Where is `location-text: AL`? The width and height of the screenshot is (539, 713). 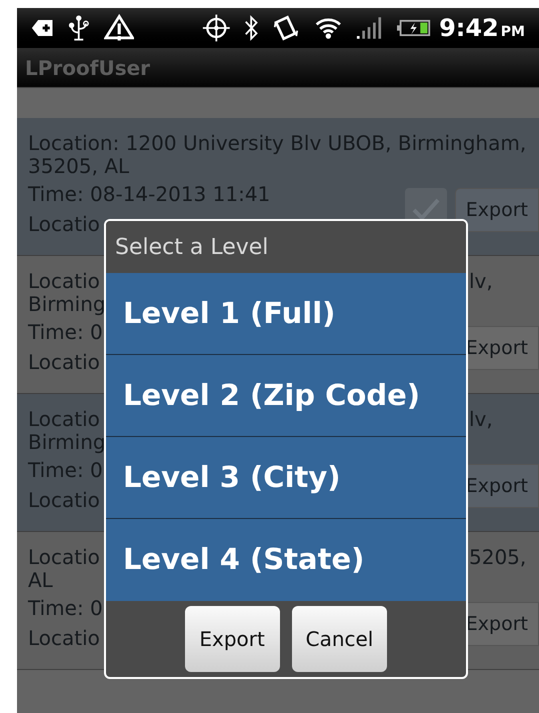 location-text: AL is located at coordinates (41, 580).